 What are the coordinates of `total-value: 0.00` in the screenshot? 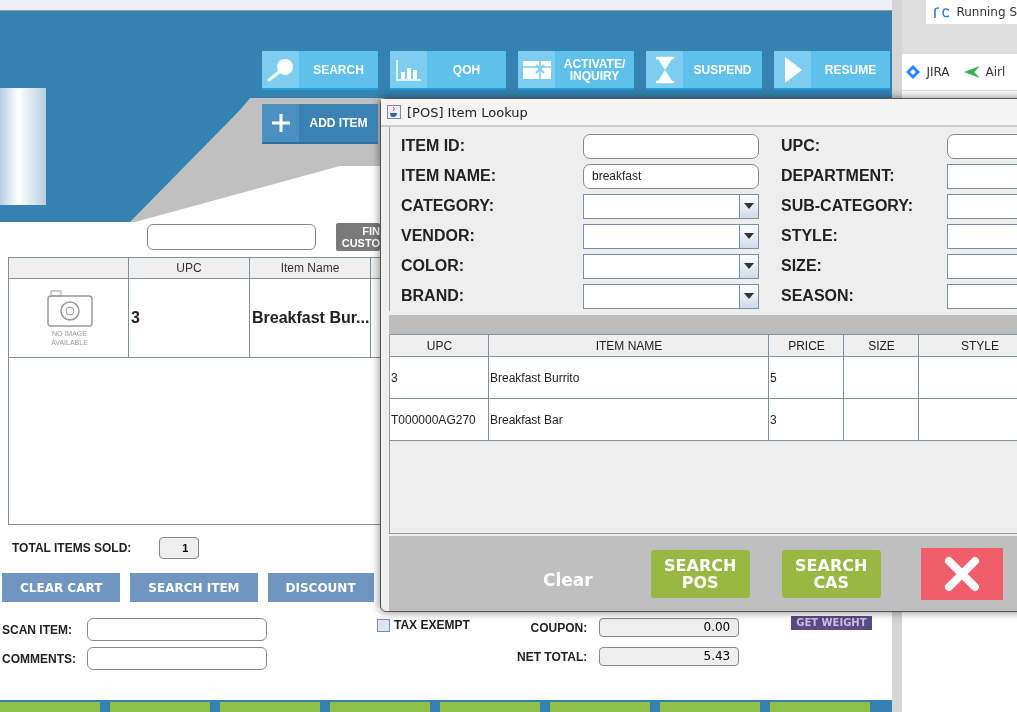 It's located at (669, 627).